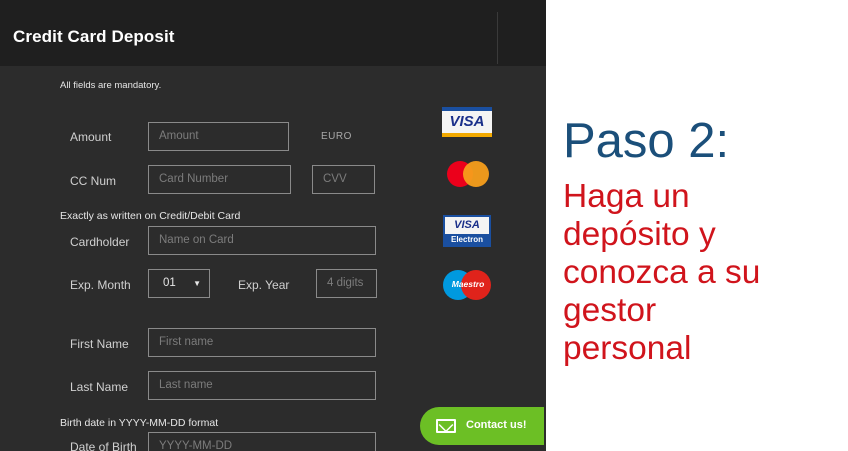 The image size is (848, 451). I want to click on contact-us-button: Contact us!, so click(482, 426).